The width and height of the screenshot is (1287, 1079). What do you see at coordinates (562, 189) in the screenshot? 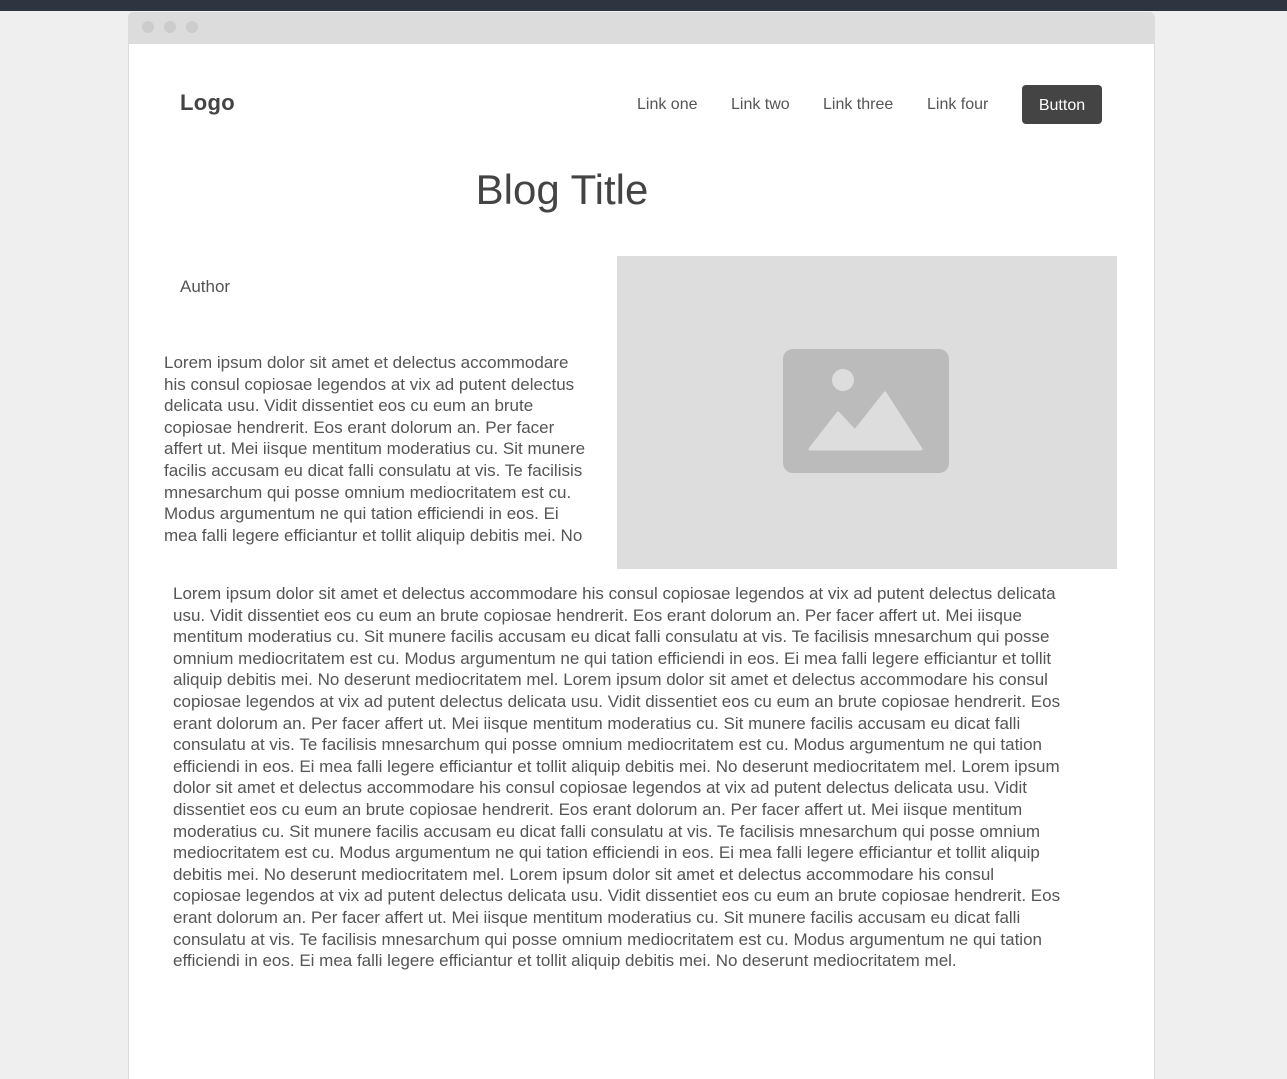
I see `page-title: Blog Title` at bounding box center [562, 189].